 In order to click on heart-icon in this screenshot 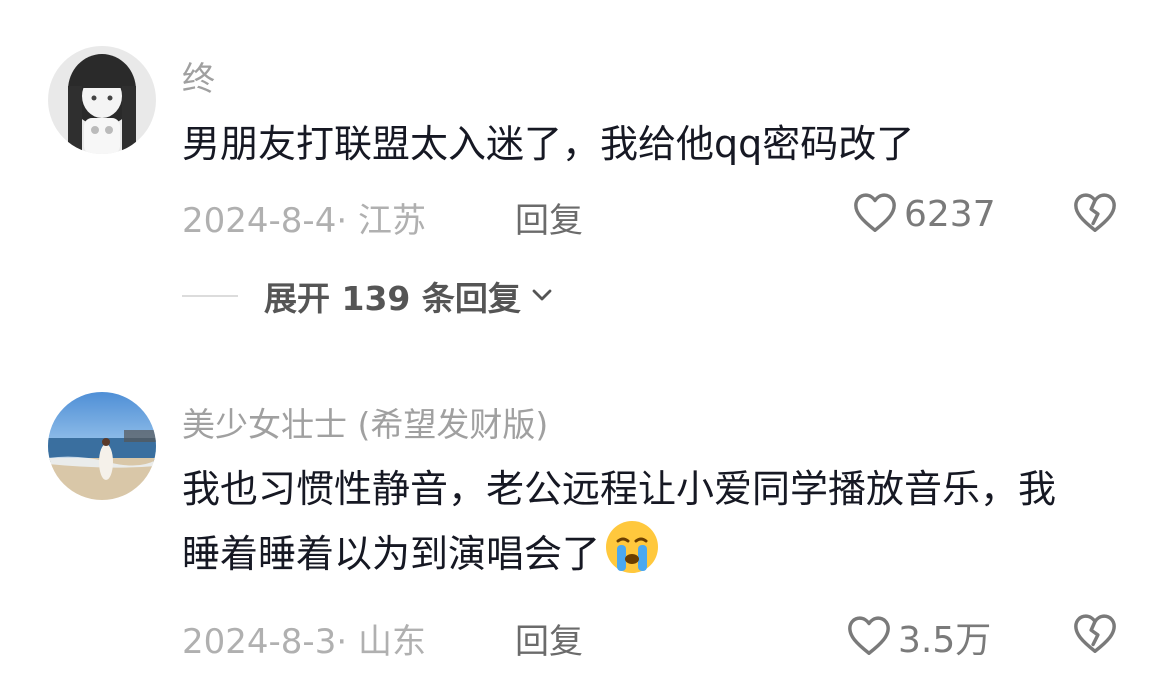, I will do `click(869, 637)`.